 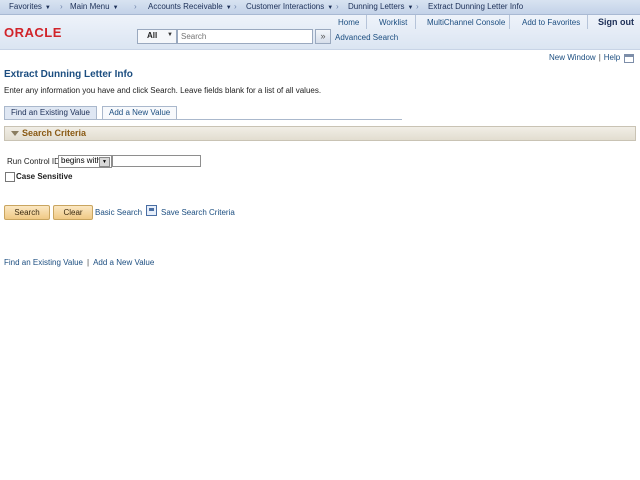 What do you see at coordinates (81, 160) in the screenshot?
I see `run-control-operator-value: begins with` at bounding box center [81, 160].